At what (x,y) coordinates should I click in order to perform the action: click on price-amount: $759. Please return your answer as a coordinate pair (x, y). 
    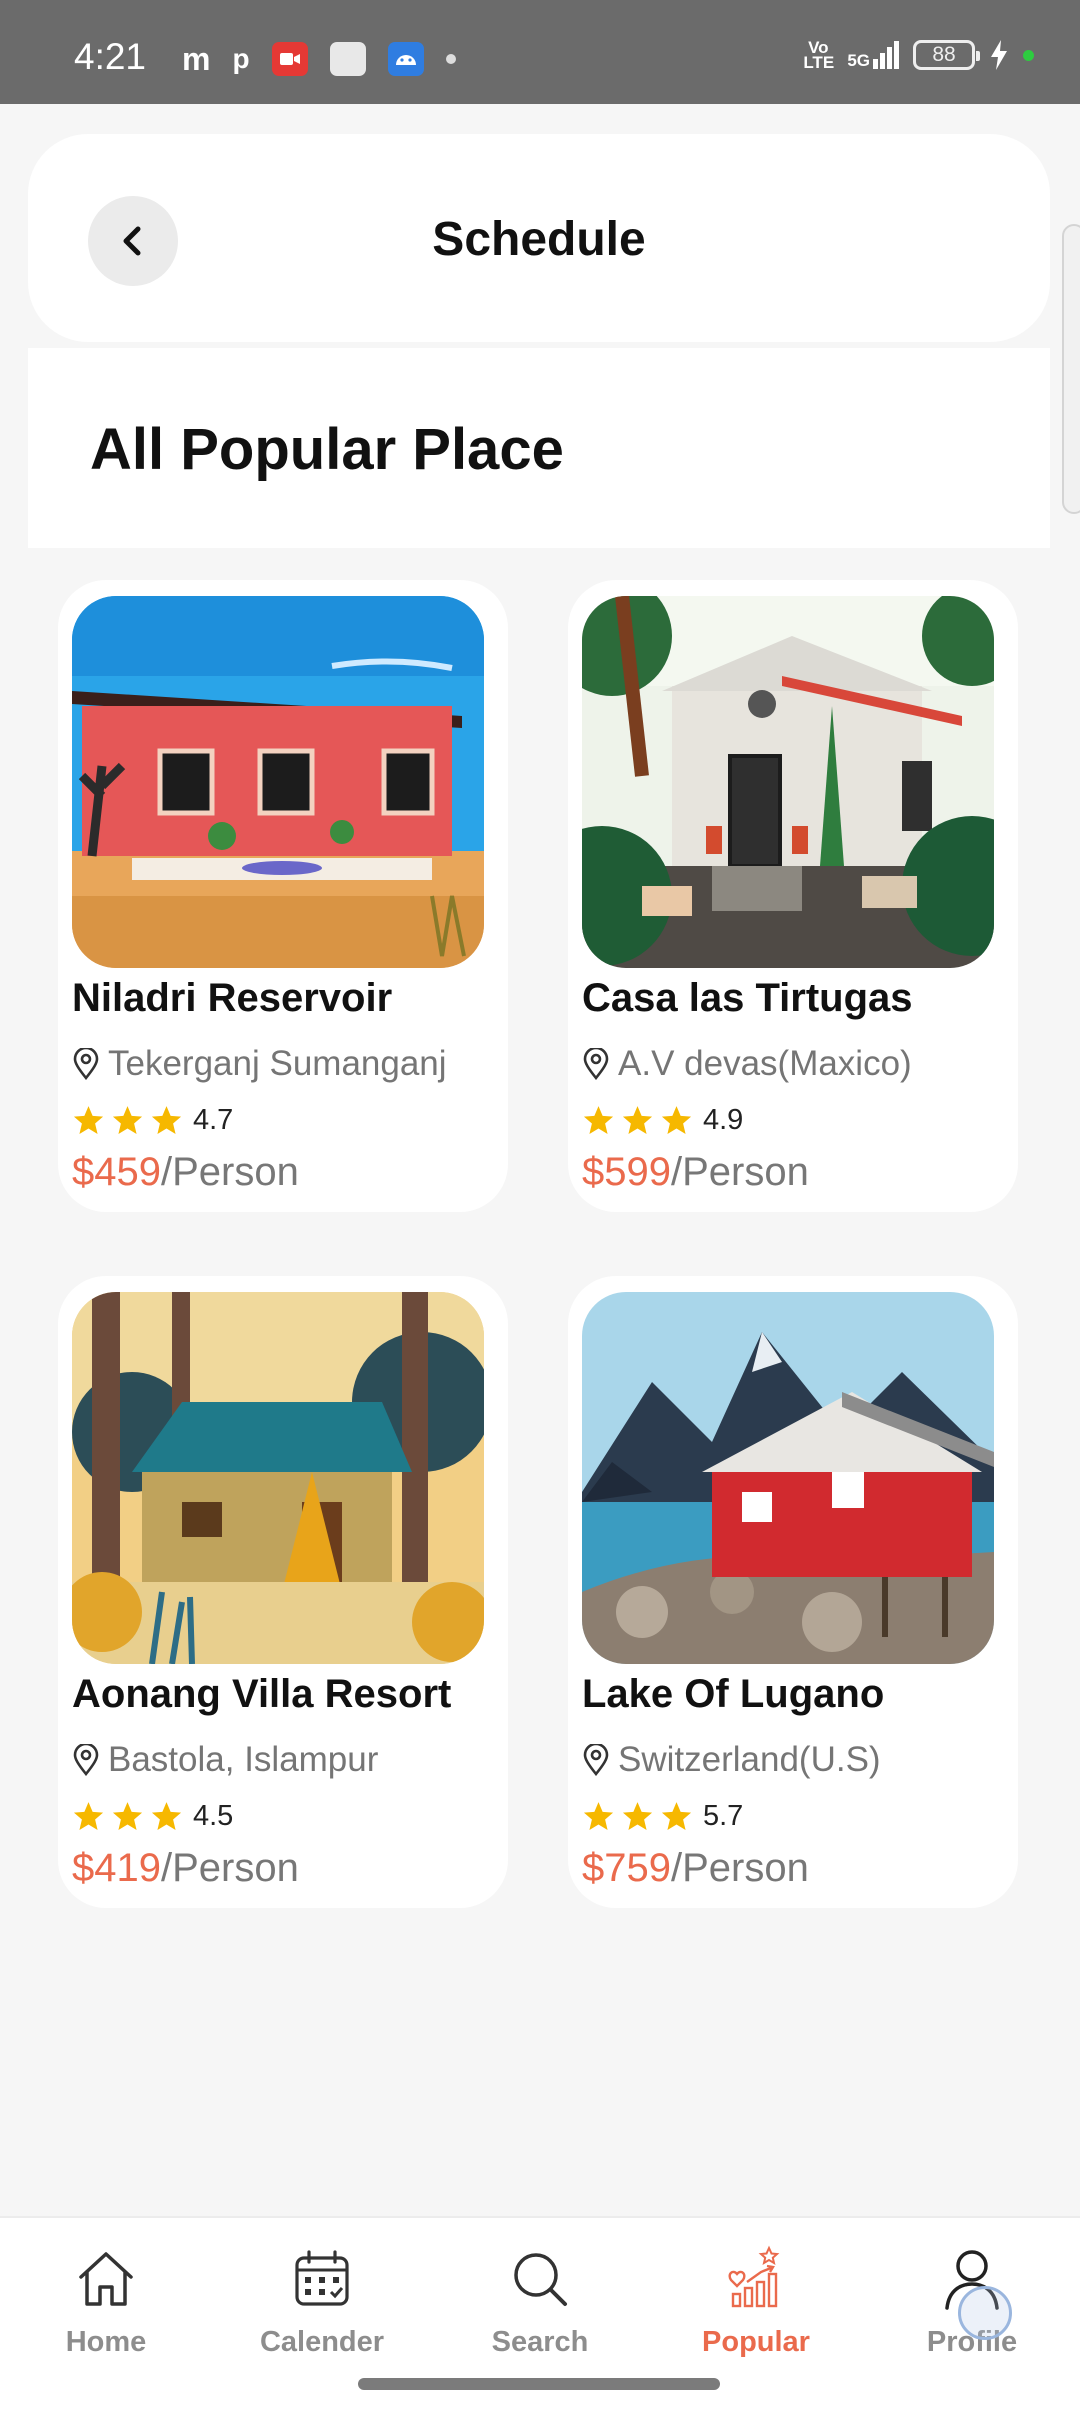
    Looking at the image, I should click on (626, 1868).